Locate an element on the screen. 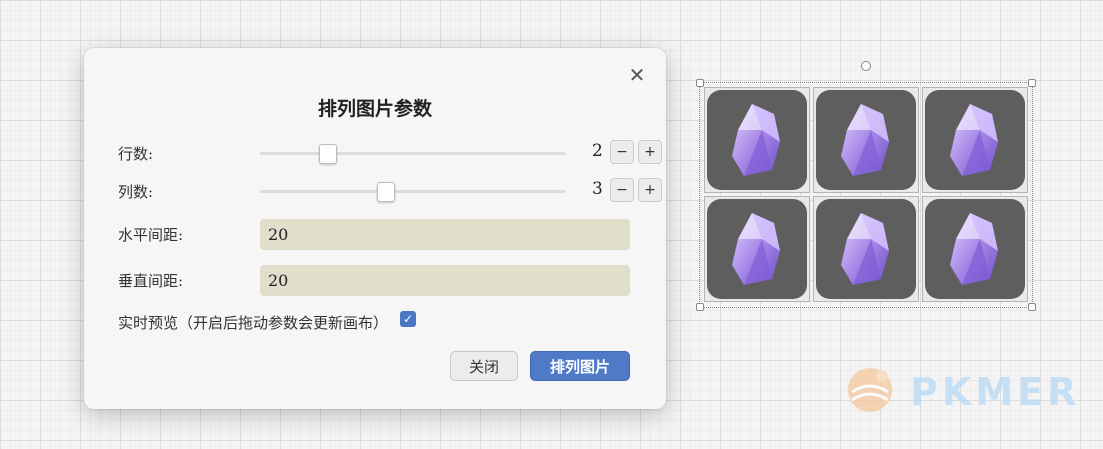 Image resolution: width=1103 pixels, height=449 pixels. cols-slider is located at coordinates (413, 192).